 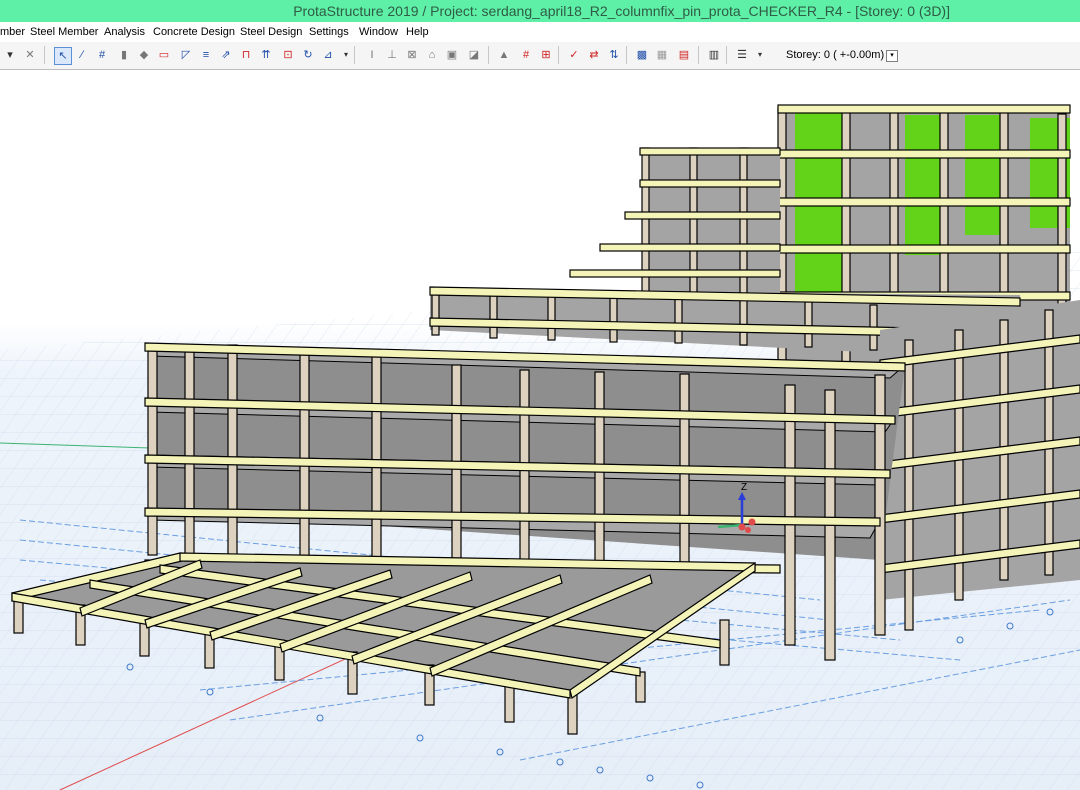 What do you see at coordinates (662, 55) in the screenshot?
I see `table-grid-icon: ▦` at bounding box center [662, 55].